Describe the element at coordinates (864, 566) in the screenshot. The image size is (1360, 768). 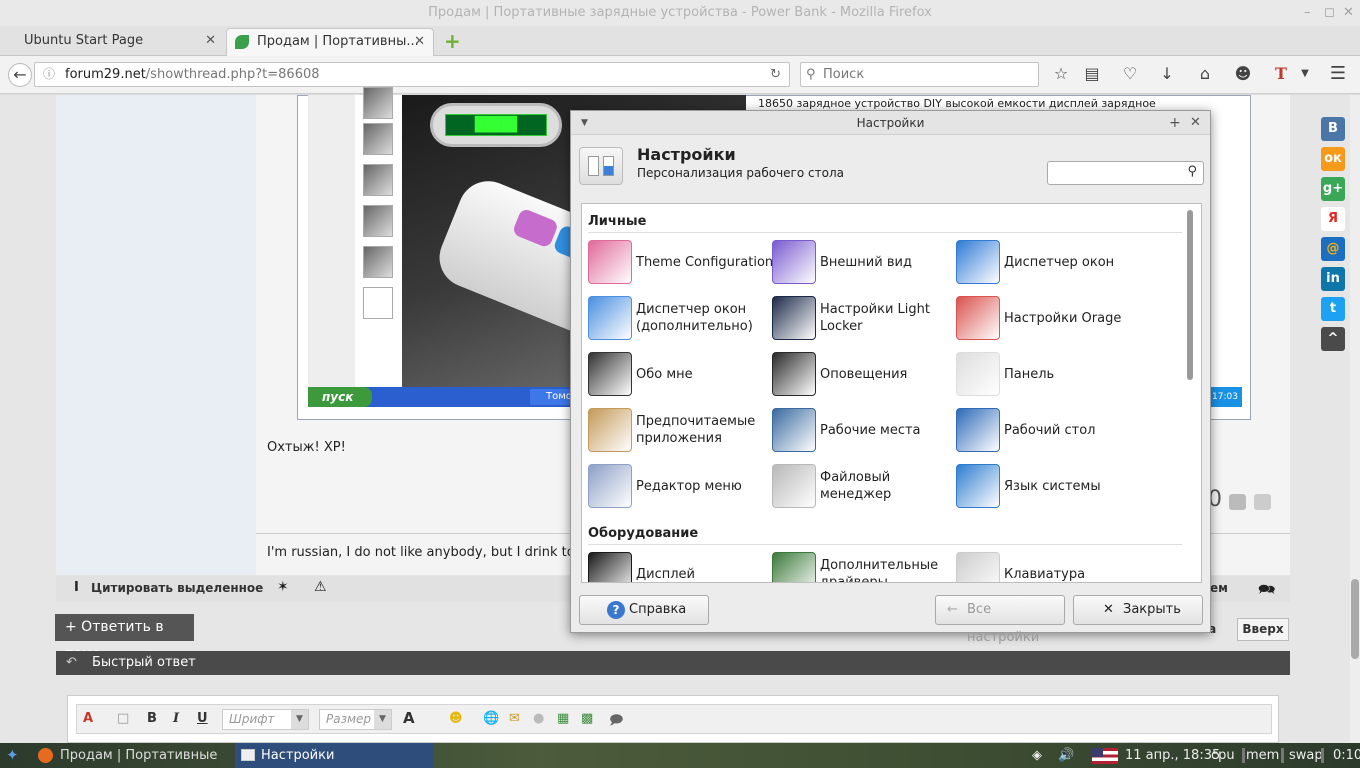
I see `settings-item: Дополнительные драйверы` at that location.